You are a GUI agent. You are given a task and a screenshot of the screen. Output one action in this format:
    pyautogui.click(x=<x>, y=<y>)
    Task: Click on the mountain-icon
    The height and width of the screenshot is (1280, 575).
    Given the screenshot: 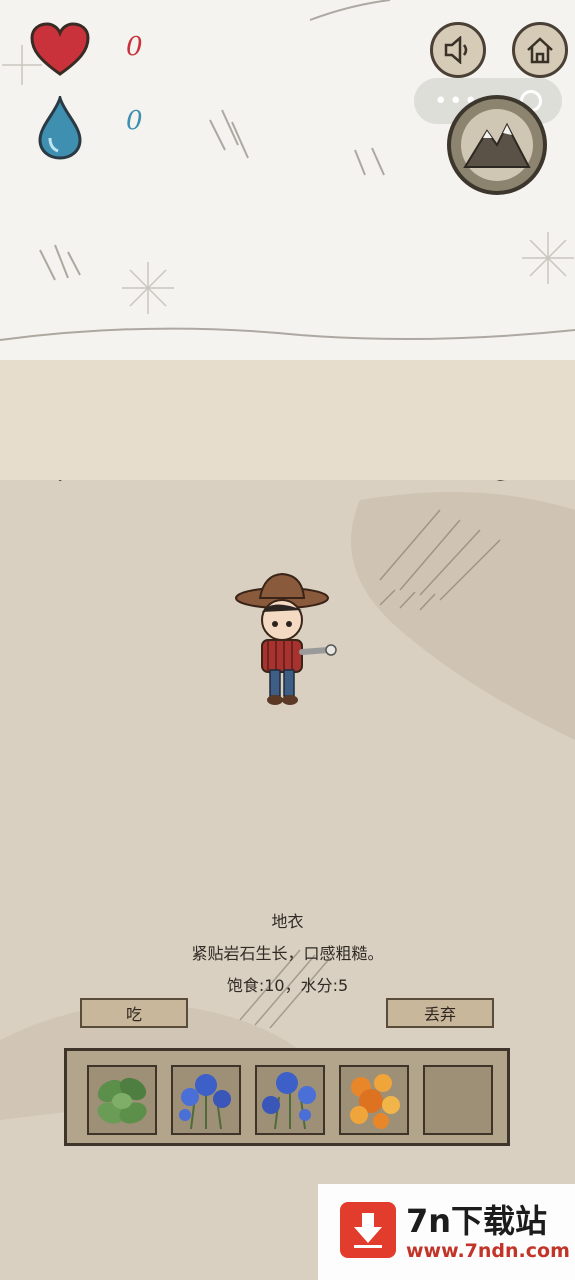 What is the action you would take?
    pyautogui.click(x=497, y=145)
    